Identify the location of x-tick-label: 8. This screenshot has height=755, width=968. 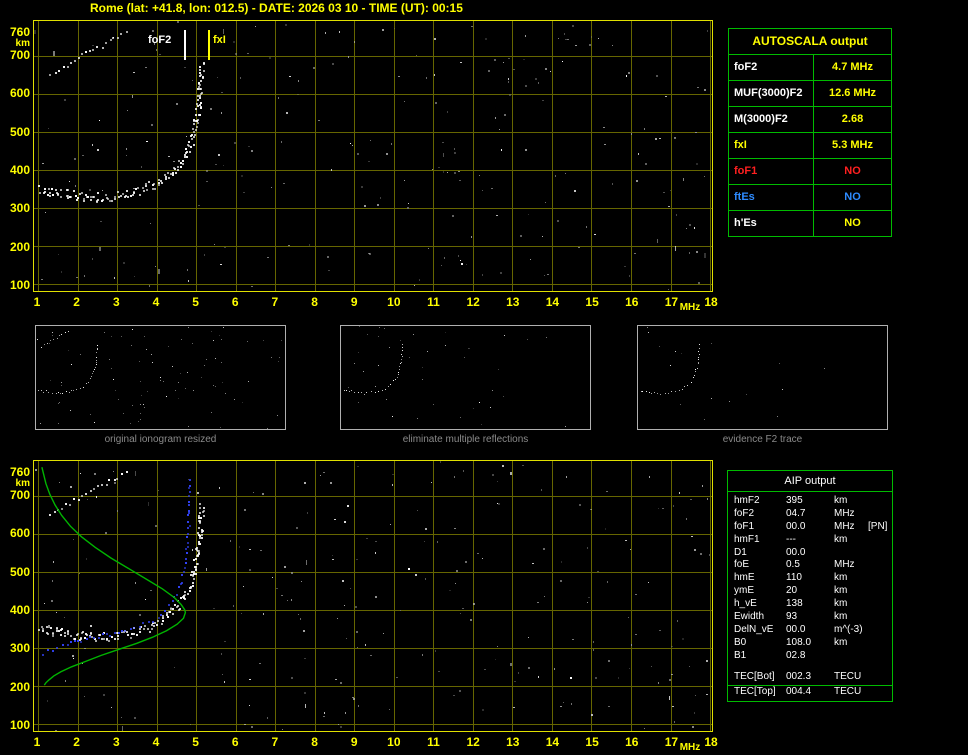
(314, 742).